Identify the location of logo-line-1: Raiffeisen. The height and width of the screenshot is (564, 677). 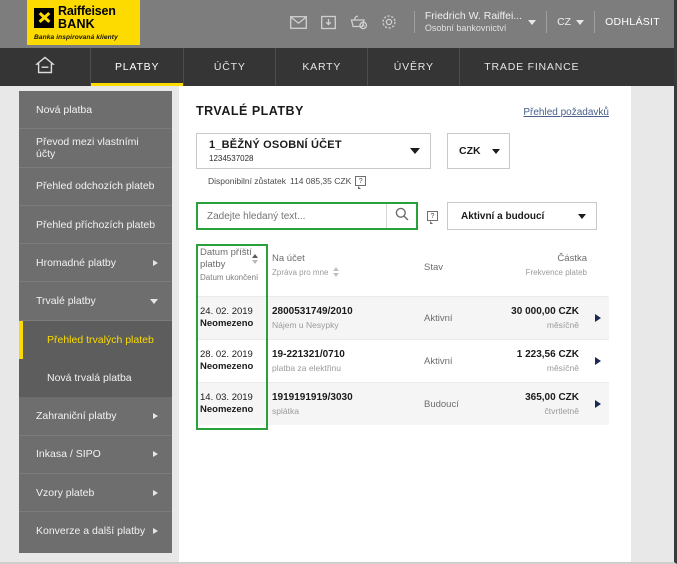
(87, 11).